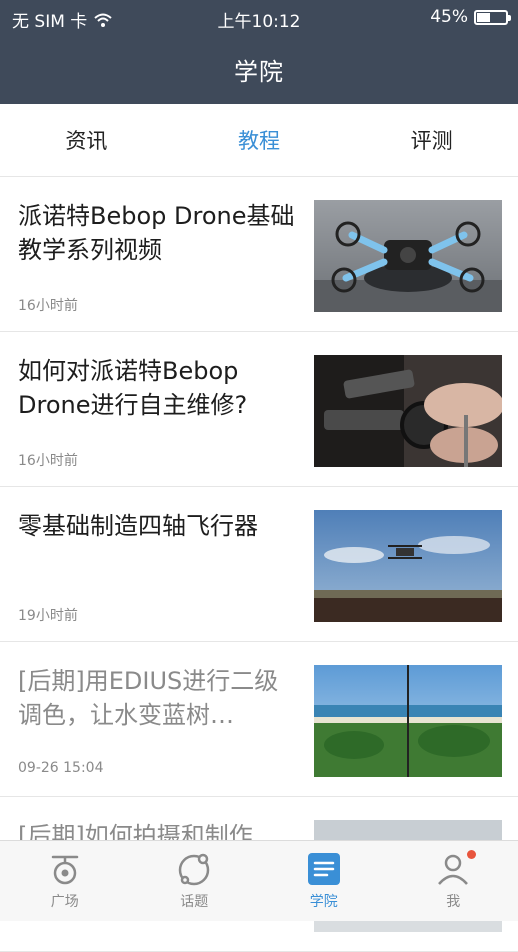 The width and height of the screenshot is (518, 952). I want to click on page-title: 学院, so click(259, 69).